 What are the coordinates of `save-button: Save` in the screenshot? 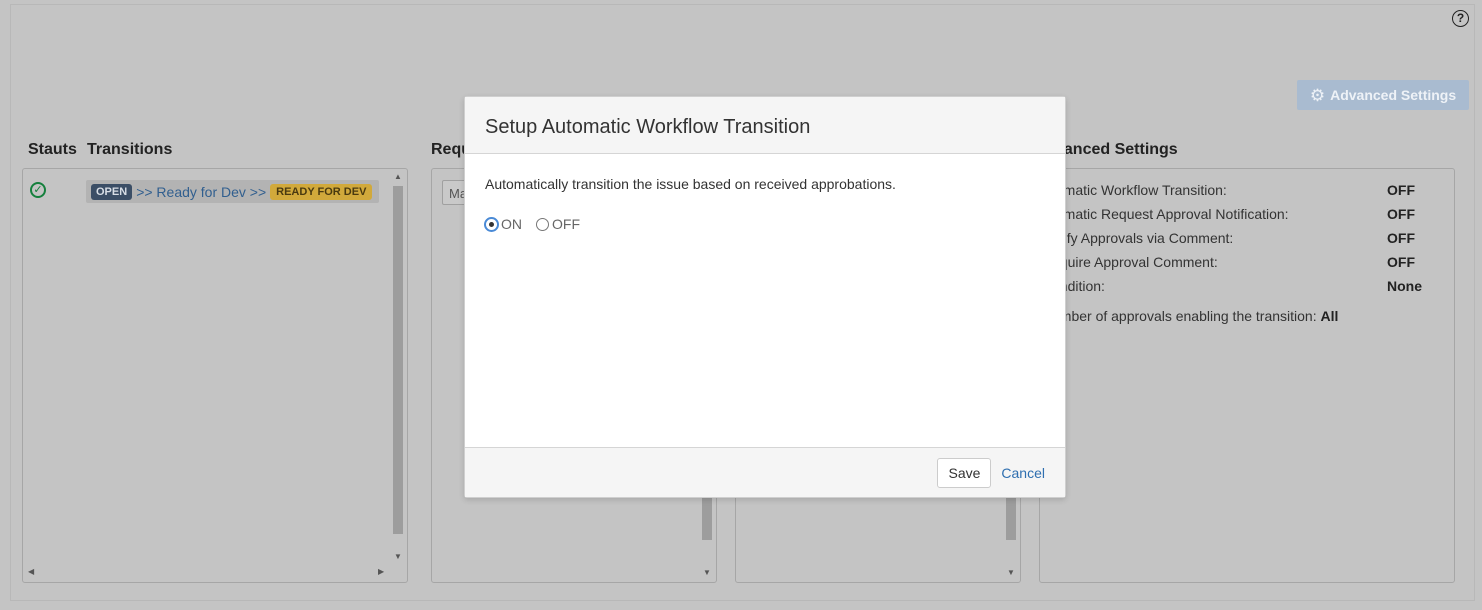 It's located at (964, 472).